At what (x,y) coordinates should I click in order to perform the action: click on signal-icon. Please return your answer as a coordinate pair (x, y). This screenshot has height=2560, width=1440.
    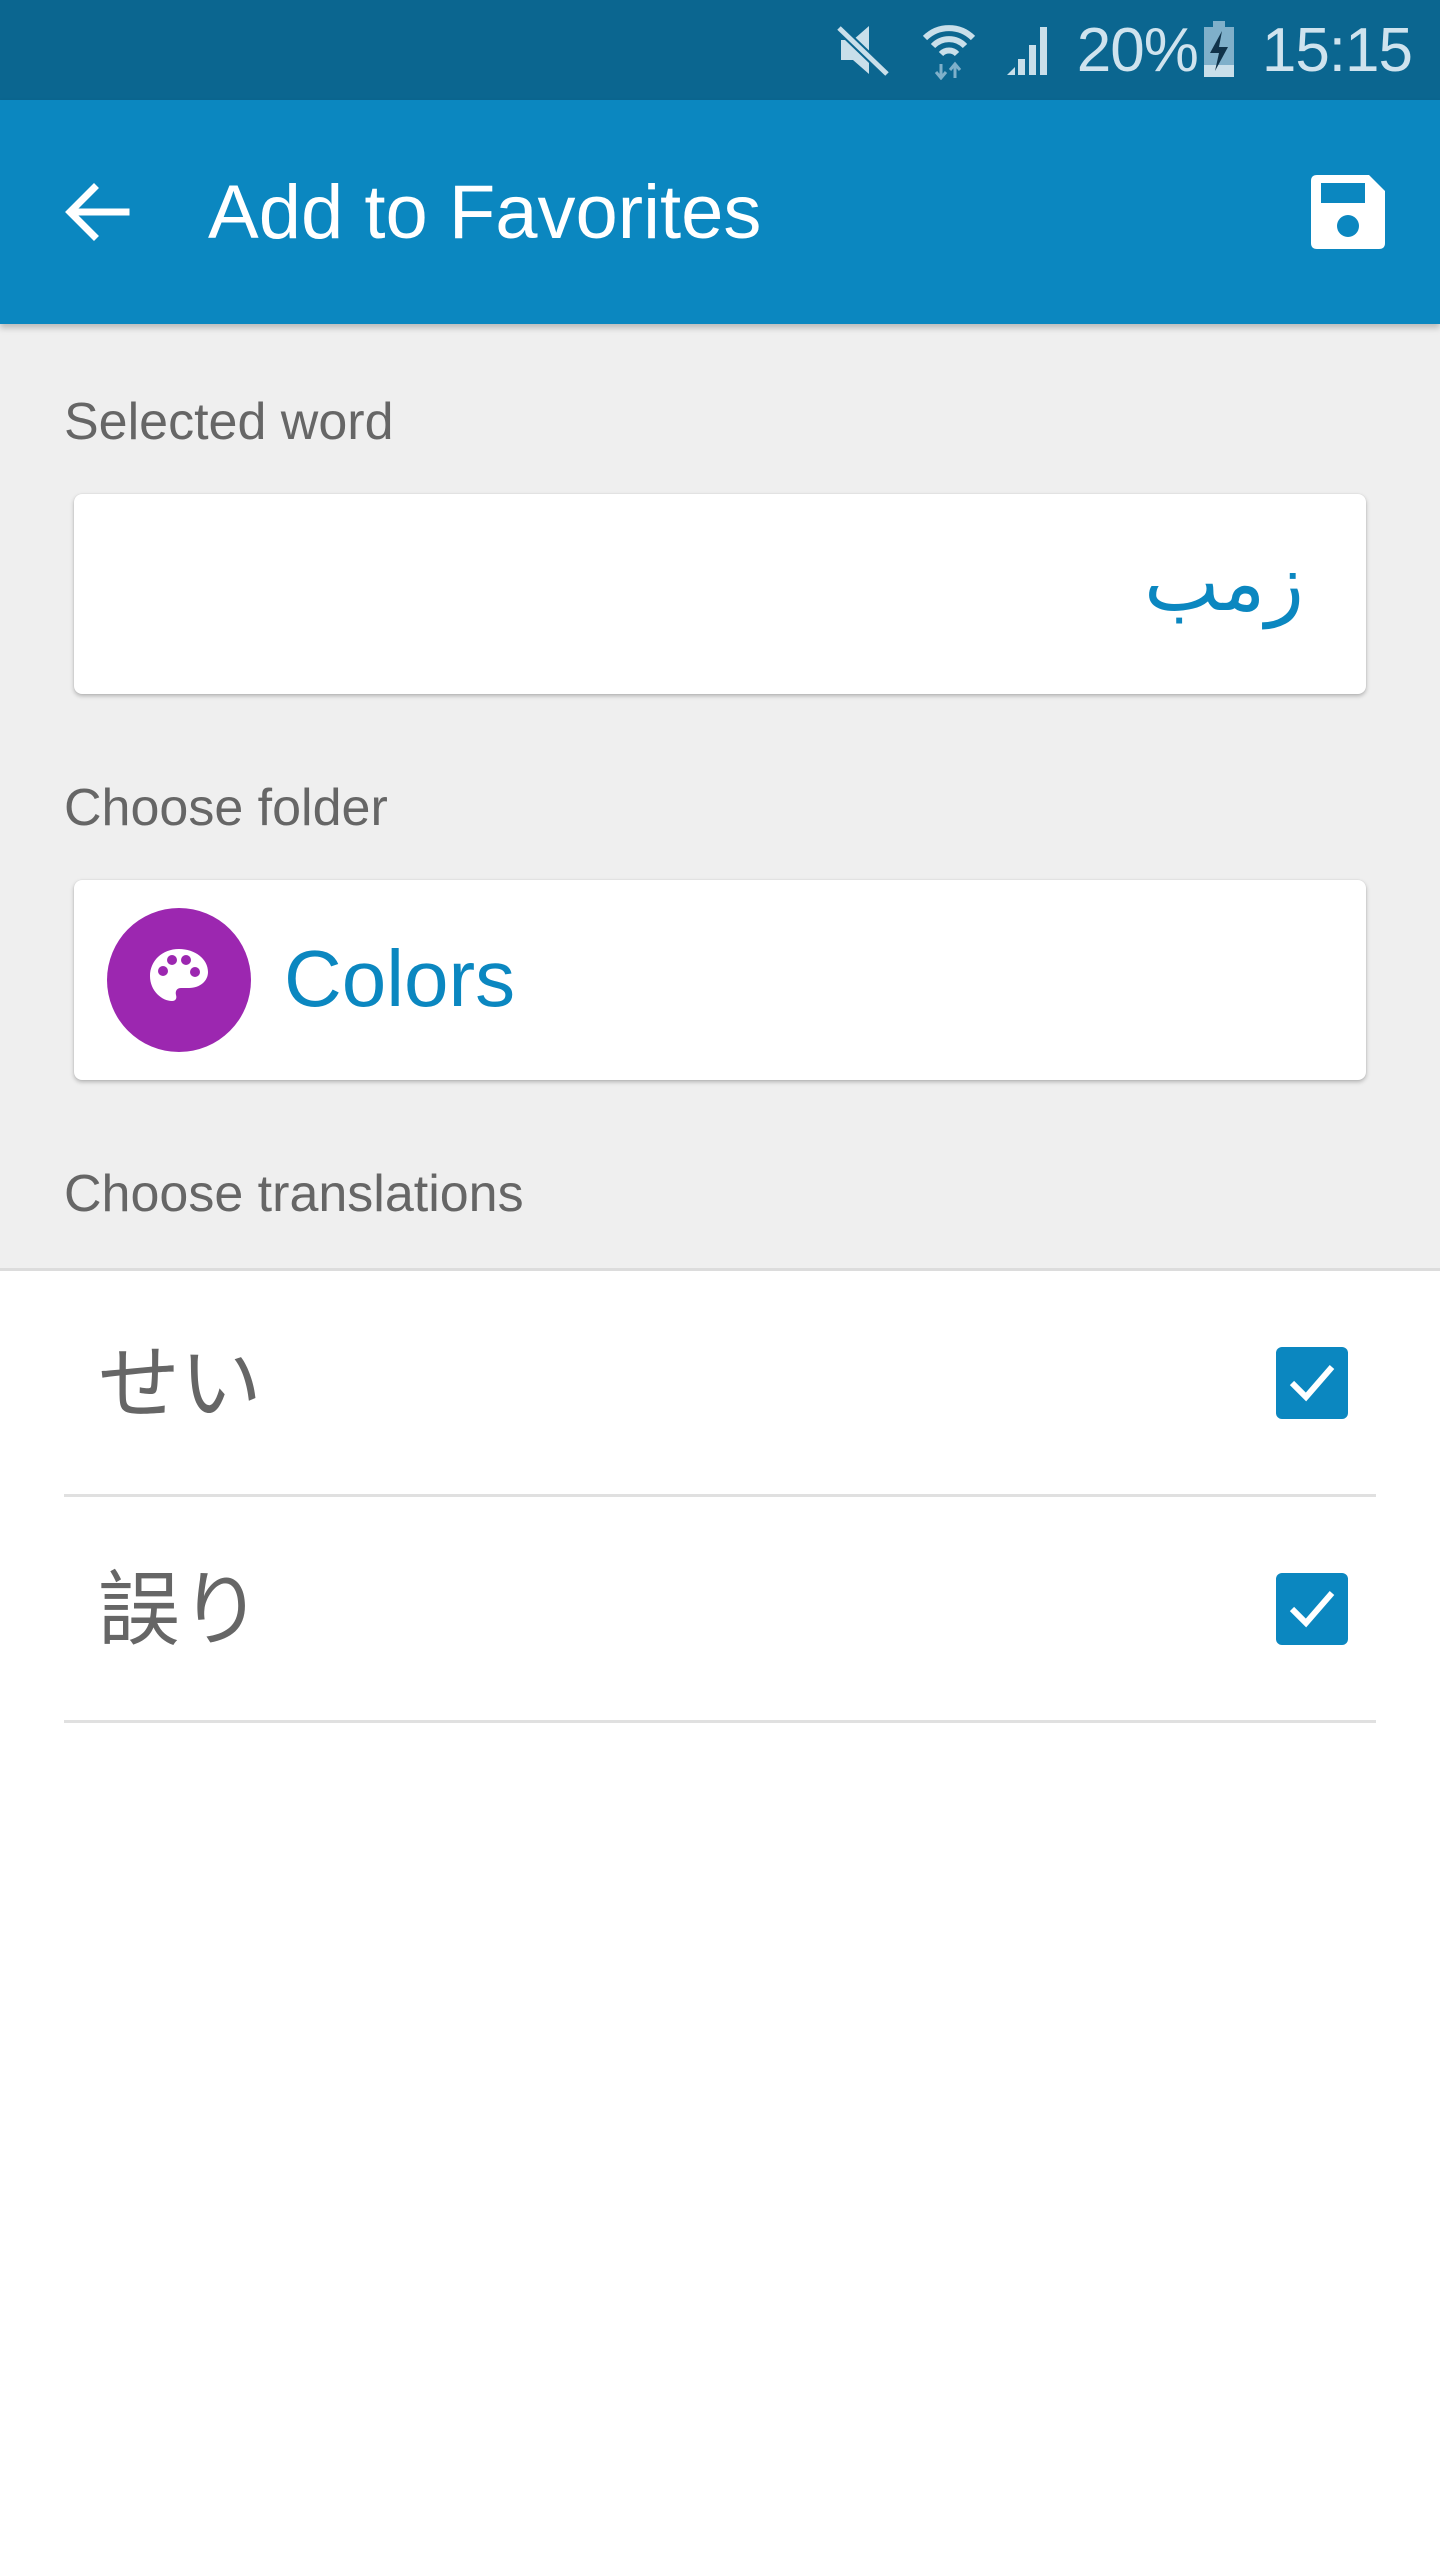
    Looking at the image, I should click on (1028, 50).